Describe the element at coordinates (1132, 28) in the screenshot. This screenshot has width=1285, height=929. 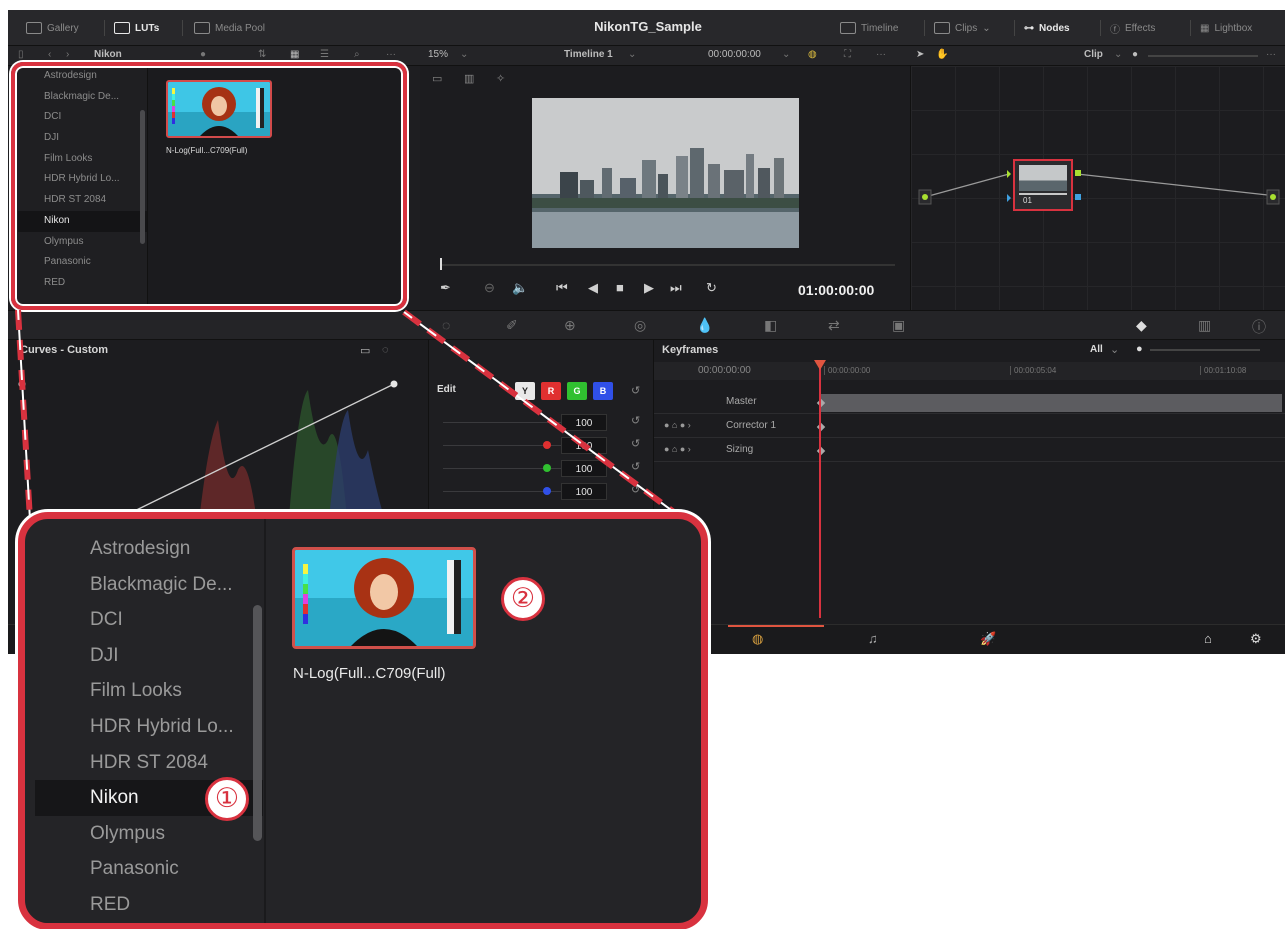
I see `effects-button: ⓕ Effects` at that location.